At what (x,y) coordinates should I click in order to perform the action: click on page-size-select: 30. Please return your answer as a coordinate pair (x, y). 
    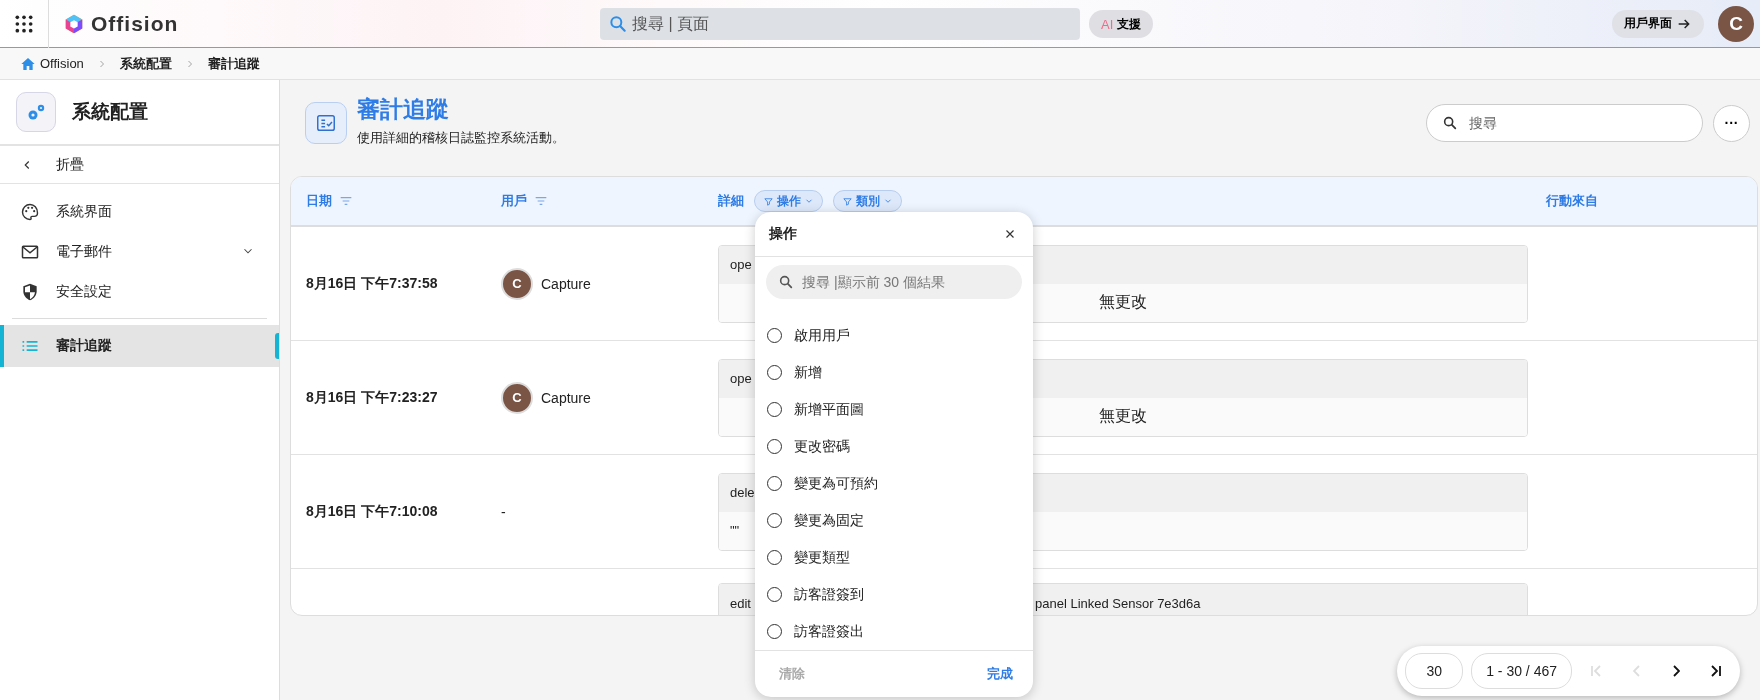
    Looking at the image, I should click on (1434, 671).